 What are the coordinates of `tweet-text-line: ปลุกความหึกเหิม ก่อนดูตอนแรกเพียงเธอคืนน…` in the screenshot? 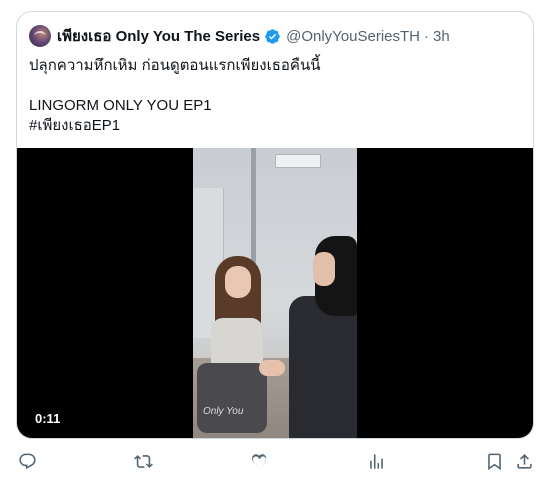 It's located at (175, 65).